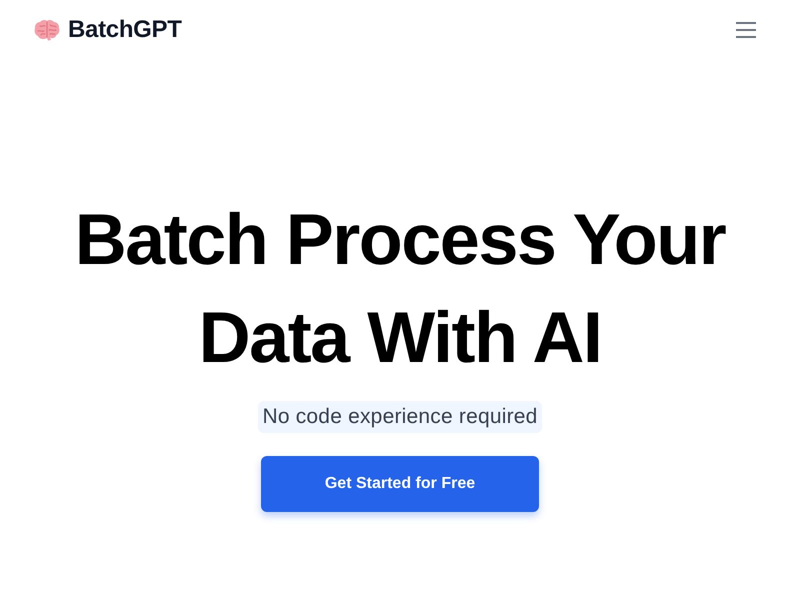 The height and width of the screenshot is (600, 800). I want to click on logo-text: BatchGPT, so click(125, 30).